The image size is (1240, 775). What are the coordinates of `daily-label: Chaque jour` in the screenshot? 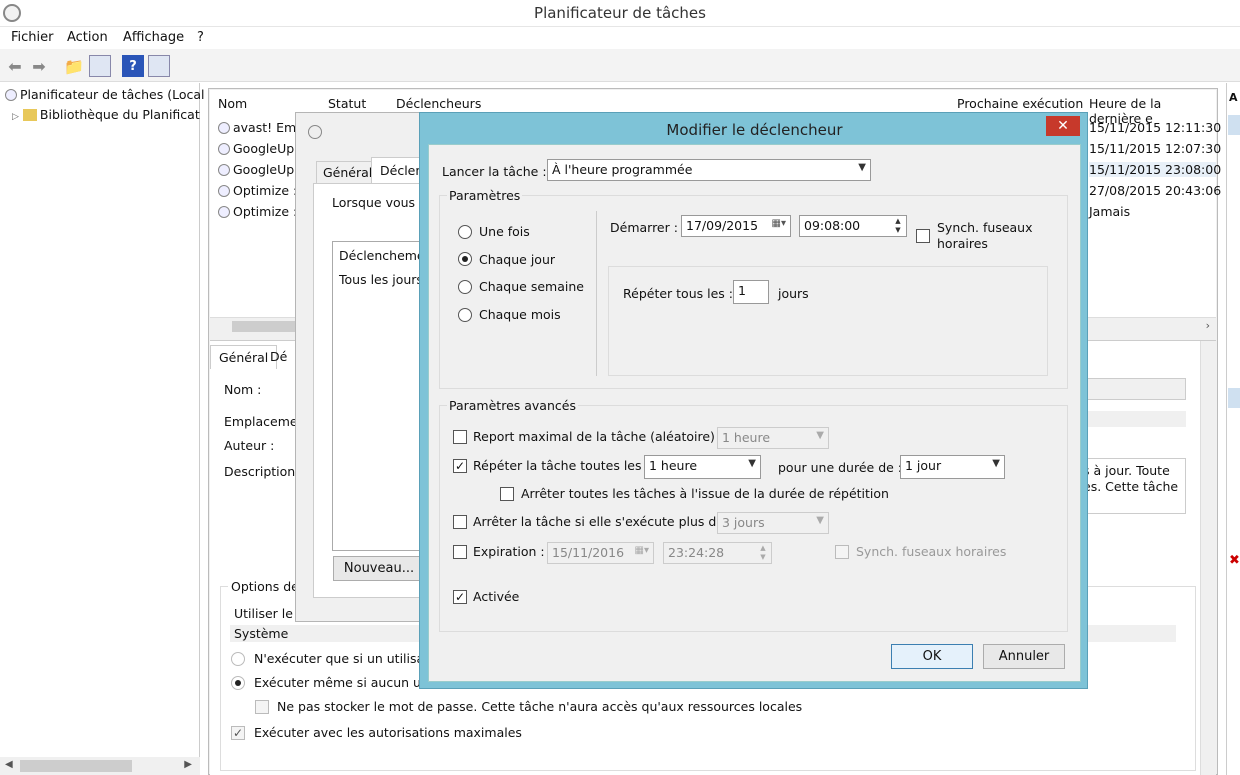 It's located at (517, 259).